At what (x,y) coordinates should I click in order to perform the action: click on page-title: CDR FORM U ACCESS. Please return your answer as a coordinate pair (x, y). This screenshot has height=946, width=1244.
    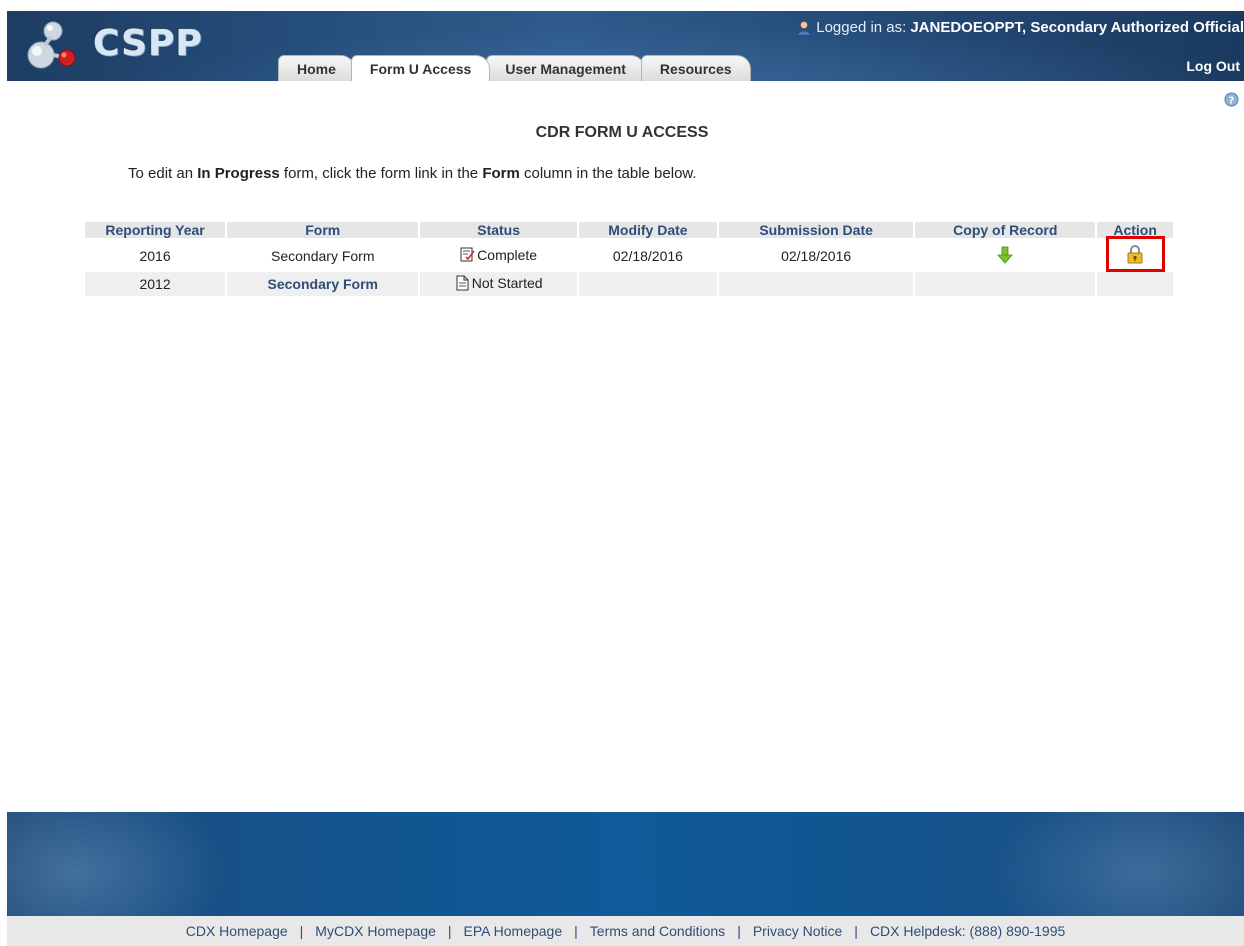
    Looking at the image, I should click on (622, 132).